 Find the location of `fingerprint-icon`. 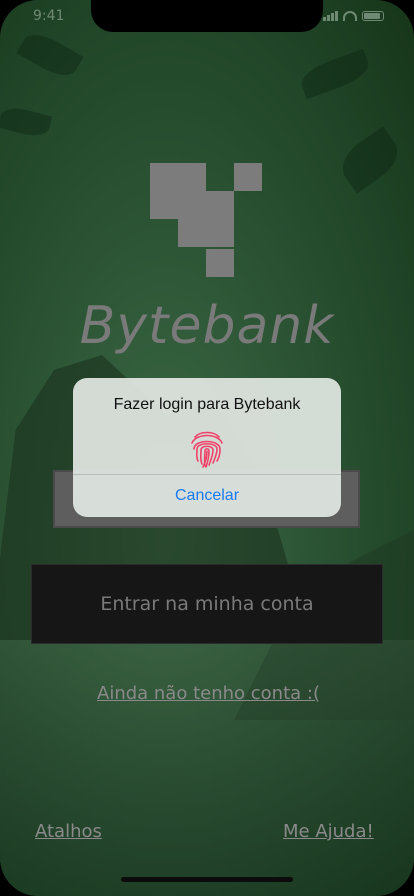

fingerprint-icon is located at coordinates (207, 449).